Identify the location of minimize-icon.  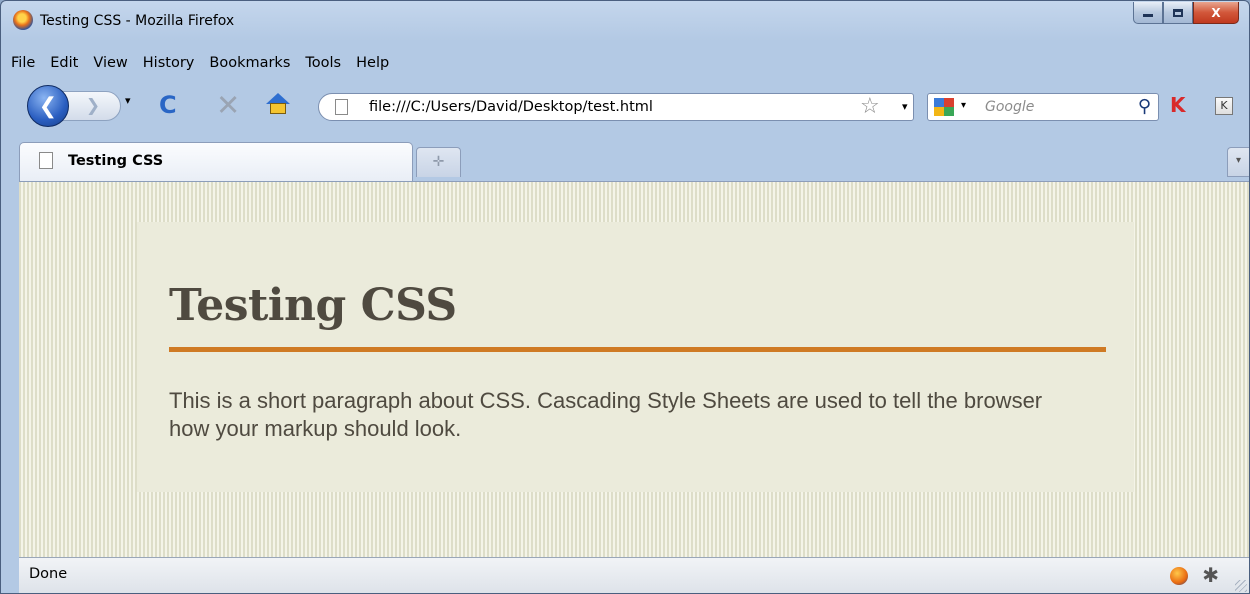
(1148, 15).